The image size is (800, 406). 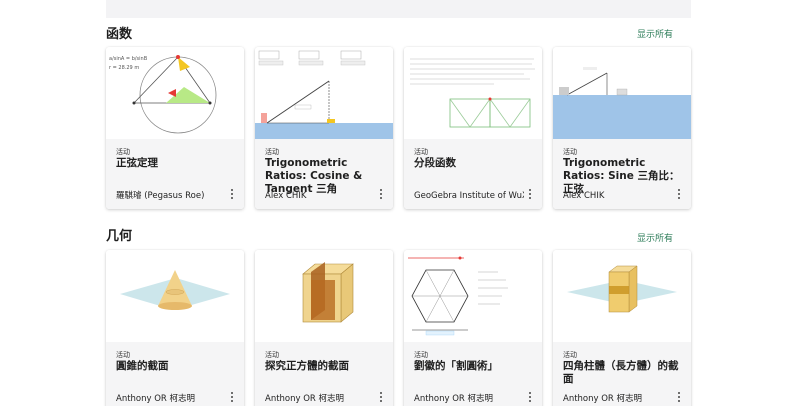 What do you see at coordinates (177, 163) in the screenshot?
I see `card-title: 正弦定理` at bounding box center [177, 163].